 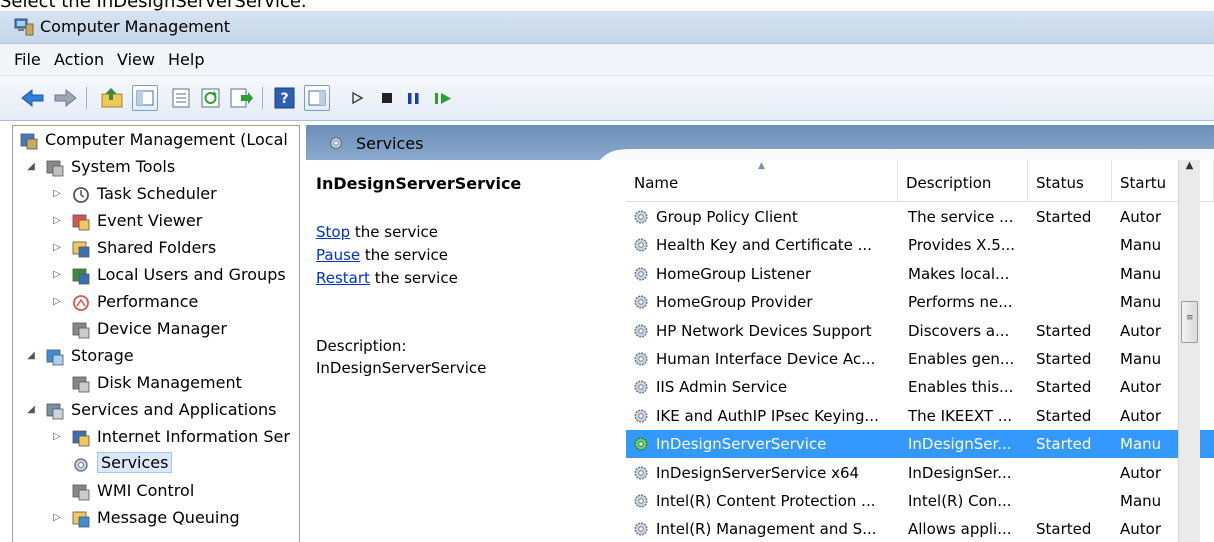 I want to click on scrollbar-thumb: ≡, so click(x=1189, y=322).